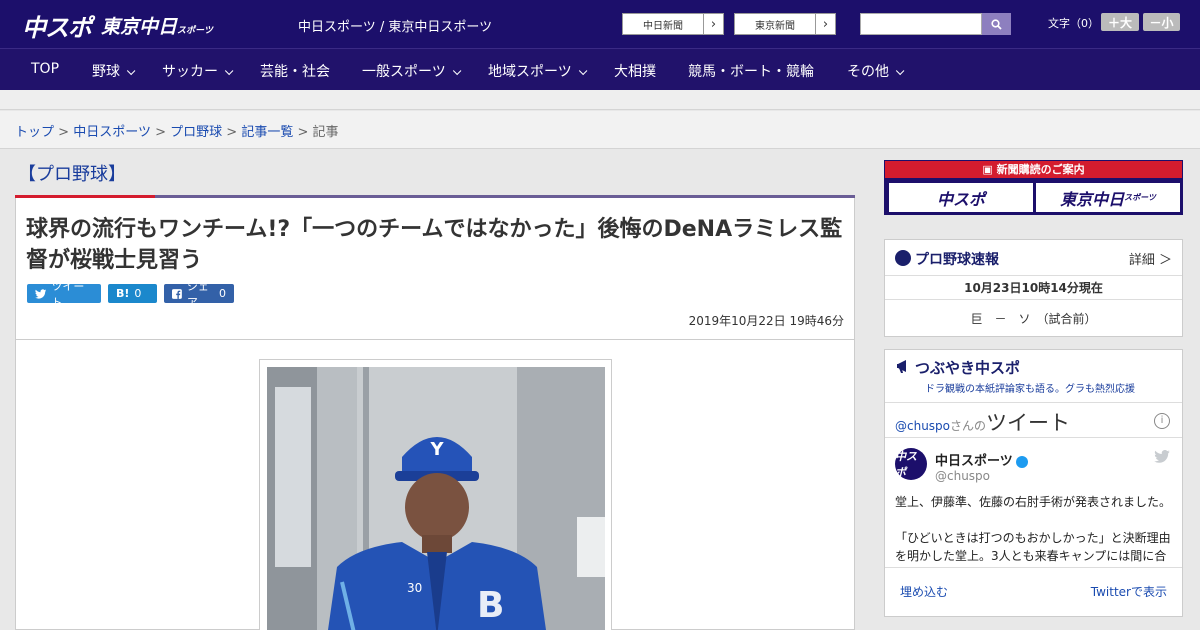 This screenshot has height=630, width=1200. What do you see at coordinates (132, 293) in the screenshot?
I see `hatena-bookmark-button: B! 0` at bounding box center [132, 293].